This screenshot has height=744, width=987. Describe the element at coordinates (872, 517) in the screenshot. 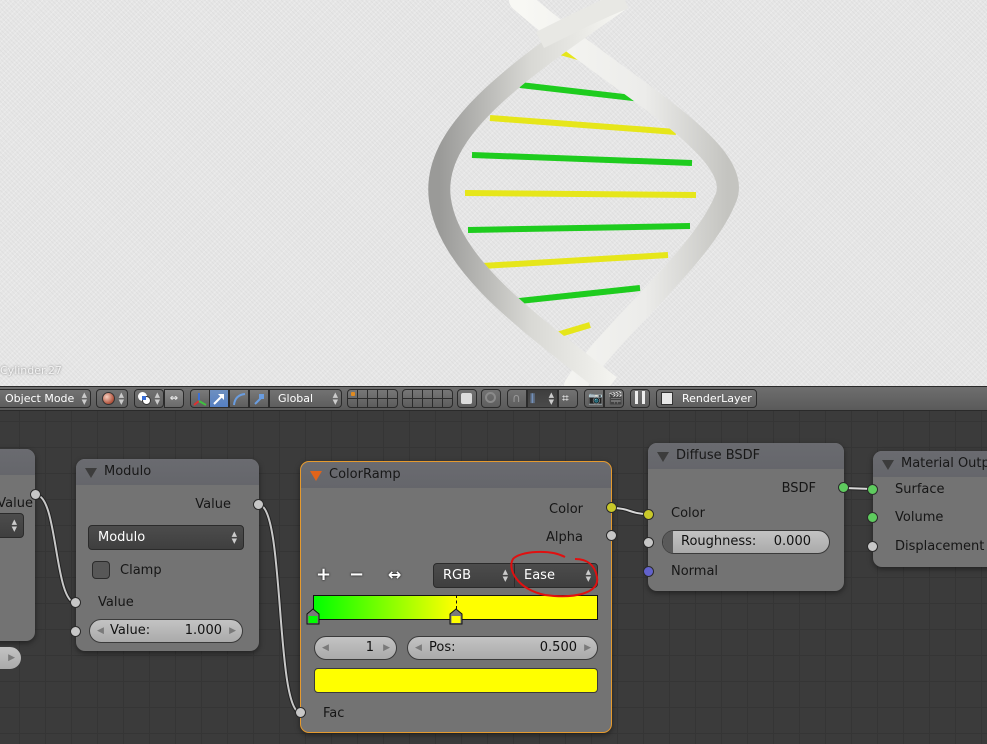

I see `socket-input-volume` at that location.